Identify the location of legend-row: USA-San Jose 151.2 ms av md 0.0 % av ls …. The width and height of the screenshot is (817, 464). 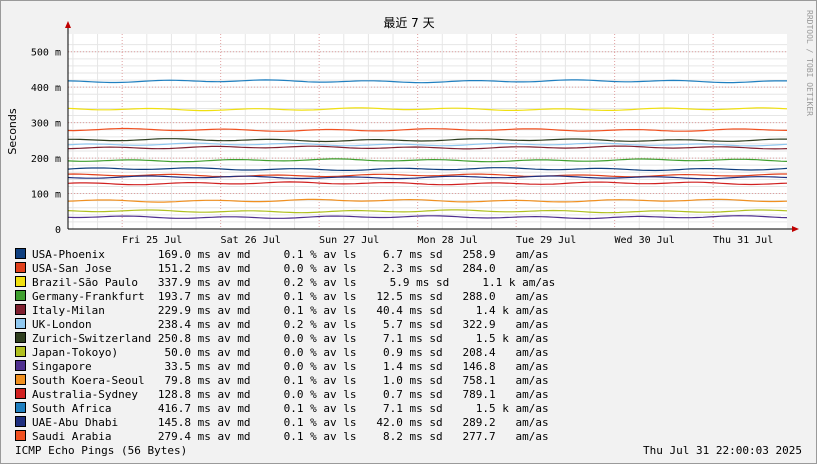
(282, 269).